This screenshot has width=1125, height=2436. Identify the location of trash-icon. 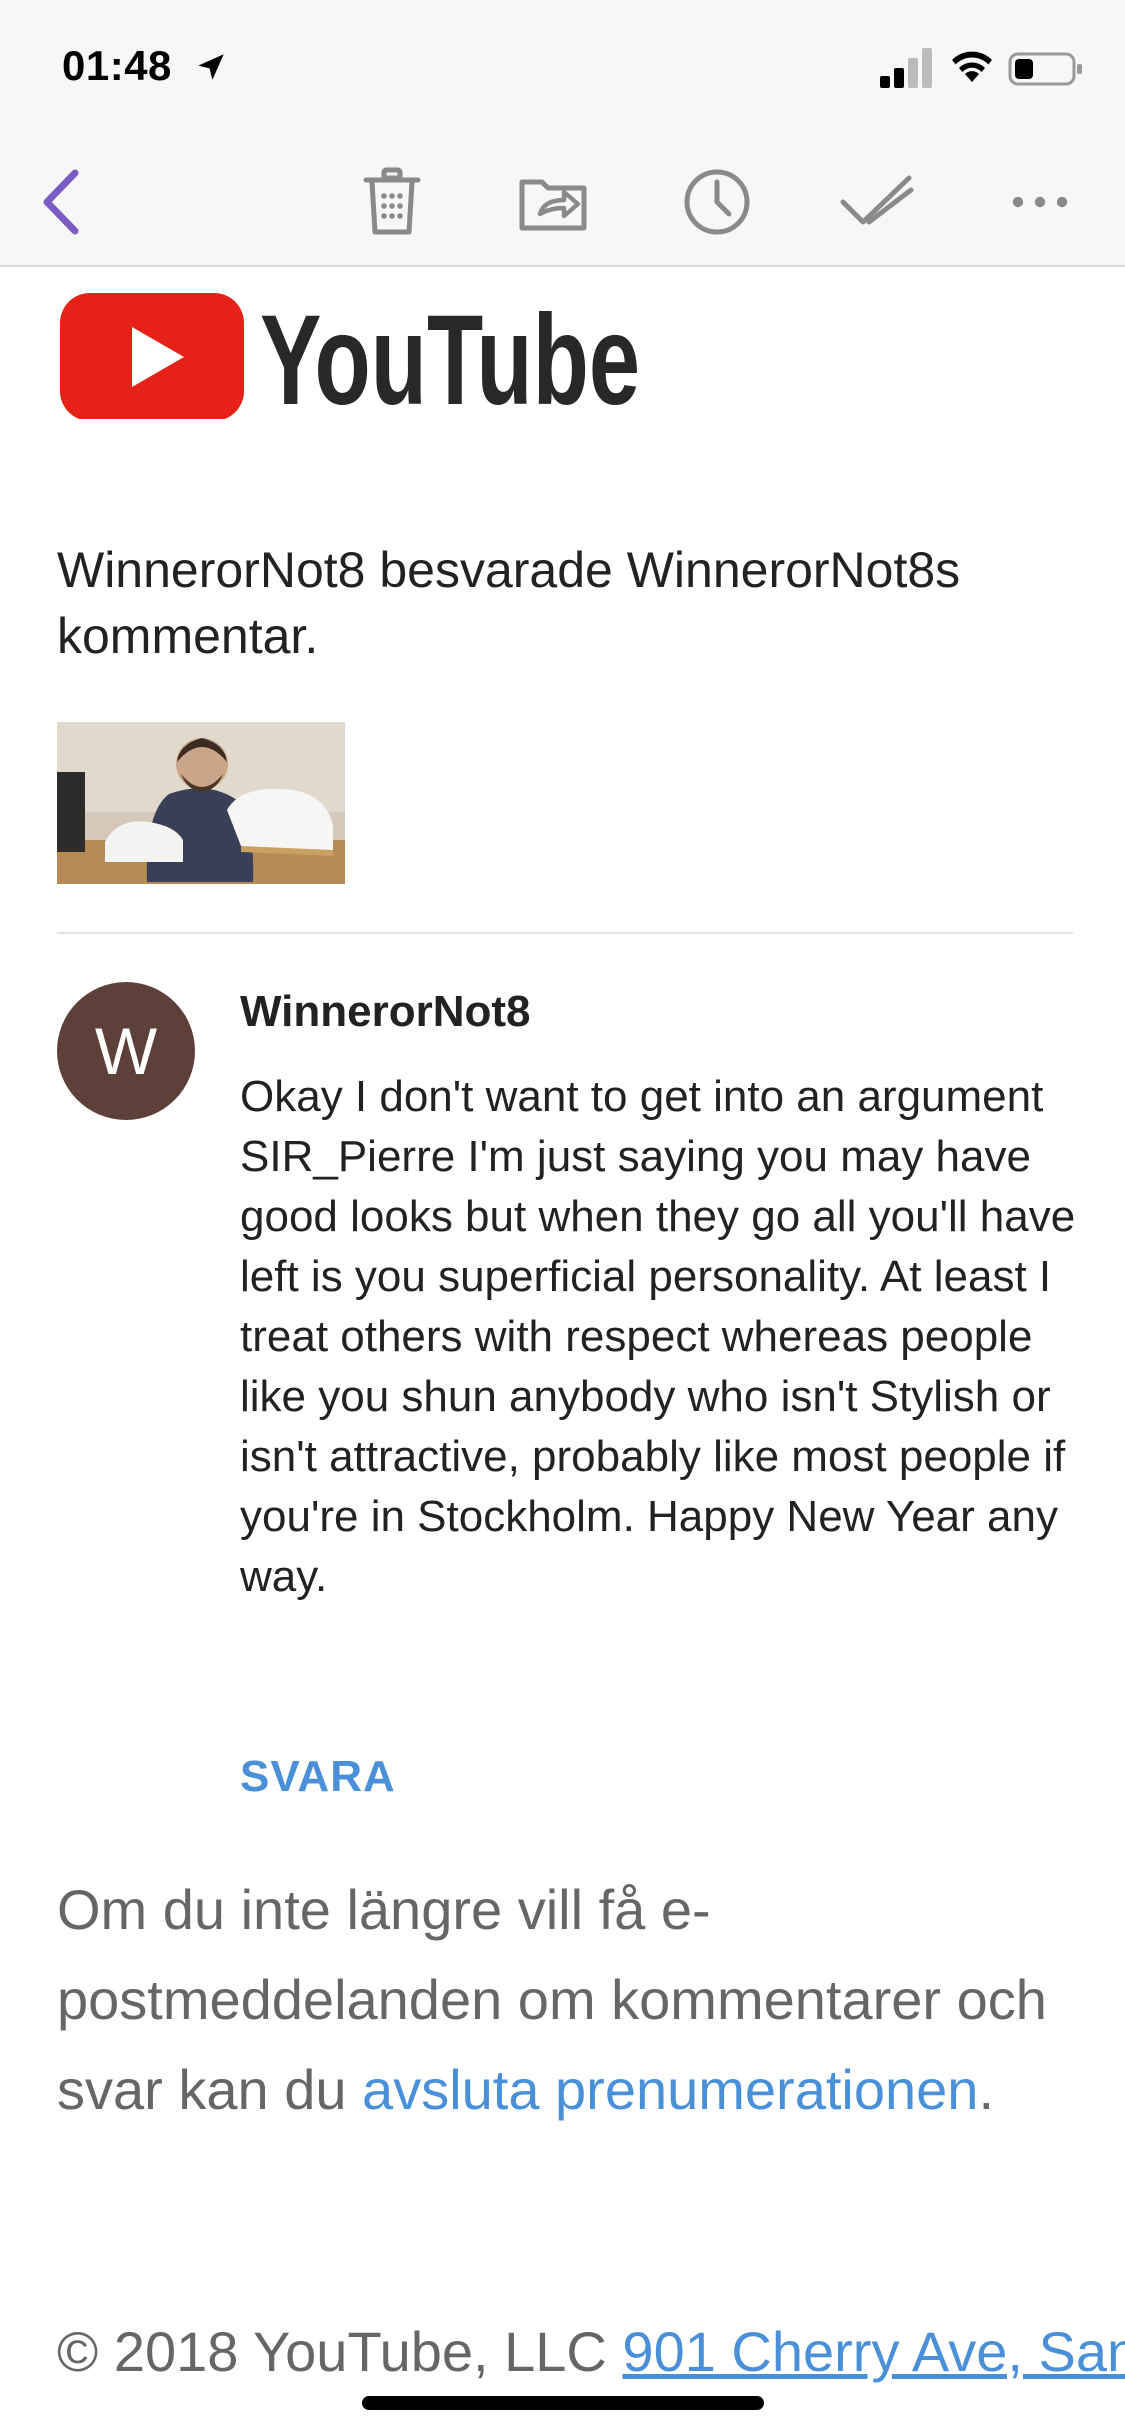
(392, 201).